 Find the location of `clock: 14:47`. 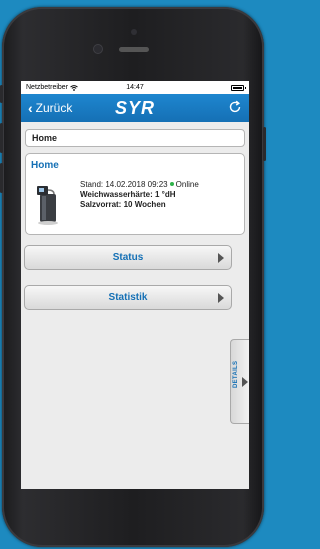

clock: 14:47 is located at coordinates (135, 87).